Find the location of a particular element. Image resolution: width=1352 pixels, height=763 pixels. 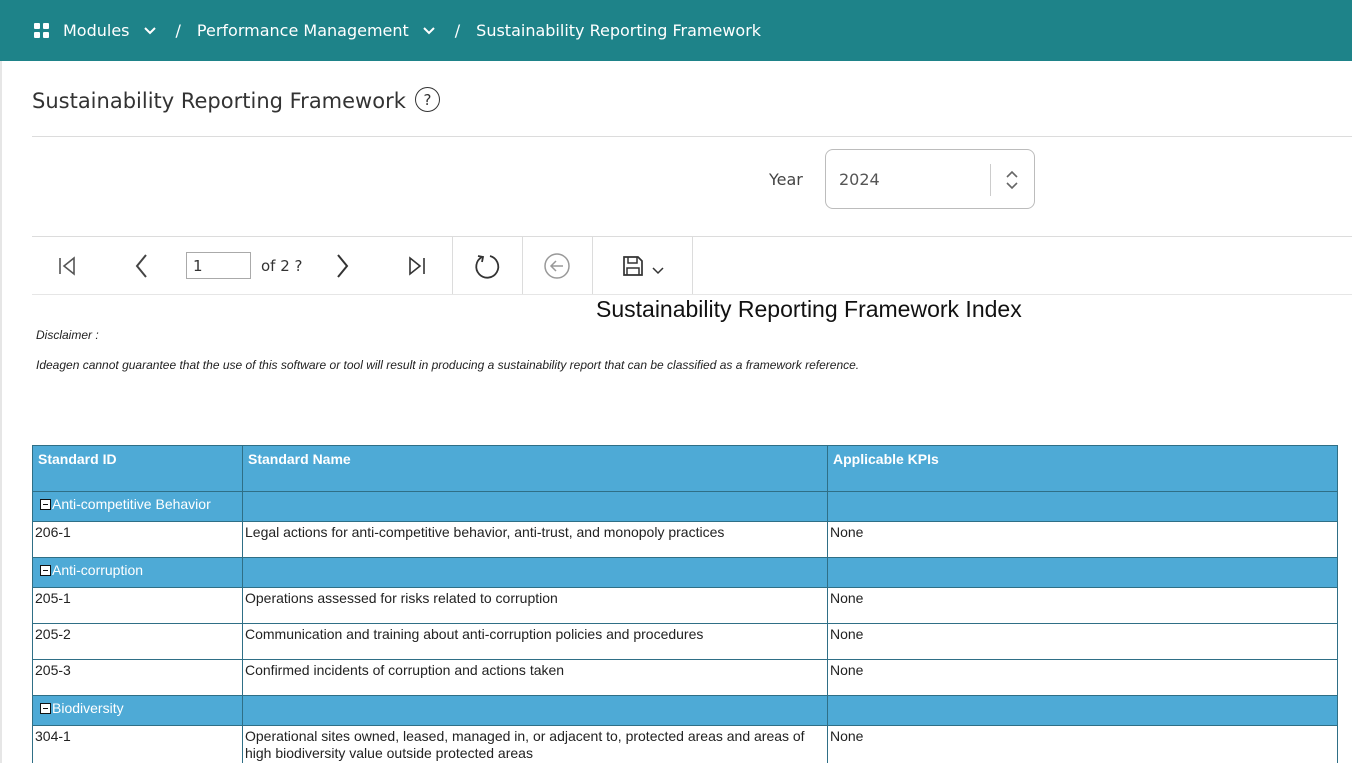

page-count-label: of 2 ? is located at coordinates (282, 266).